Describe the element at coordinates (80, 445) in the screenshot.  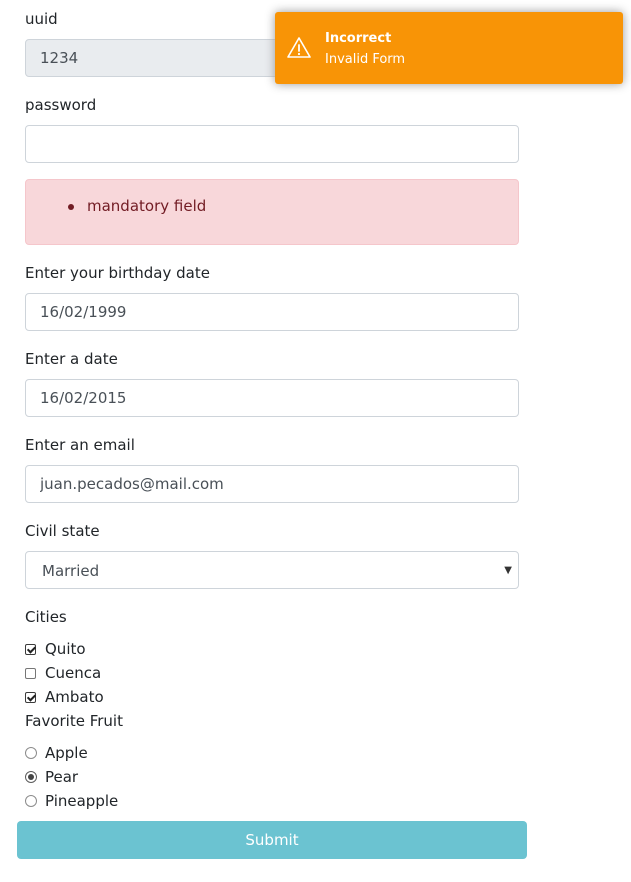
I see `email-label: Enter an email` at that location.